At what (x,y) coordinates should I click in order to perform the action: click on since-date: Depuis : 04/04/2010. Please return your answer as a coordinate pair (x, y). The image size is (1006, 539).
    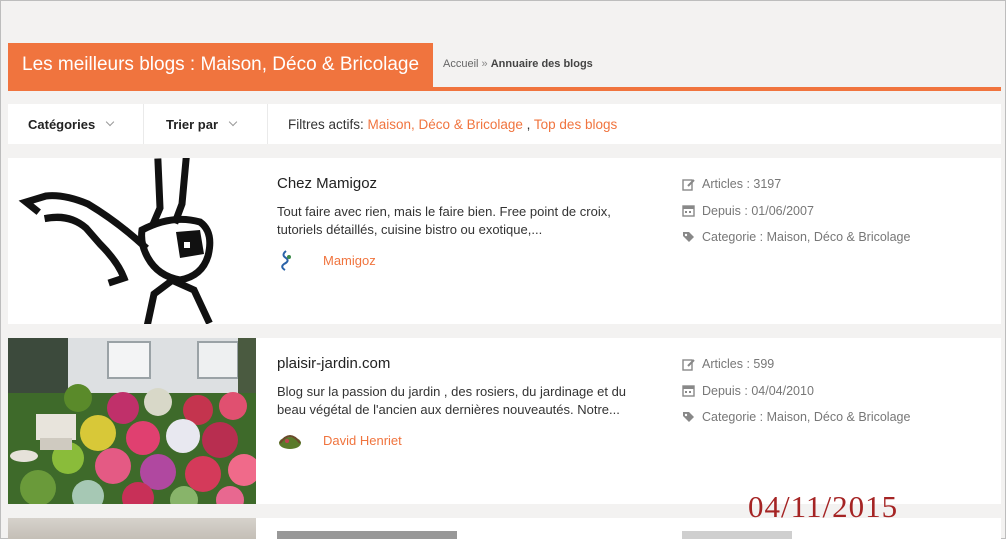
    Looking at the image, I should click on (758, 390).